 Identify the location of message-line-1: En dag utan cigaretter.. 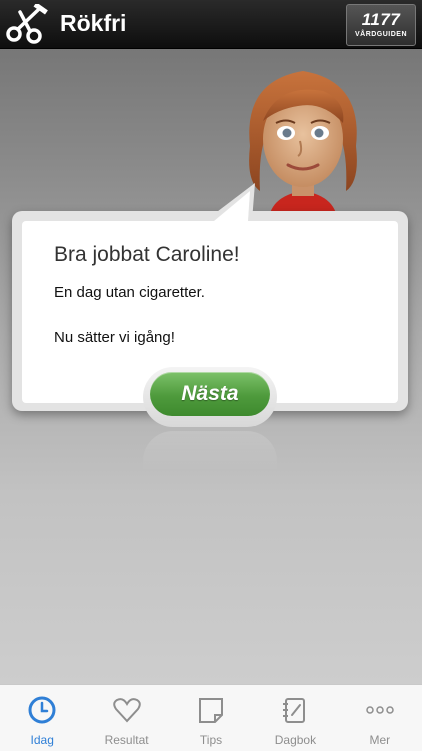
(129, 292).